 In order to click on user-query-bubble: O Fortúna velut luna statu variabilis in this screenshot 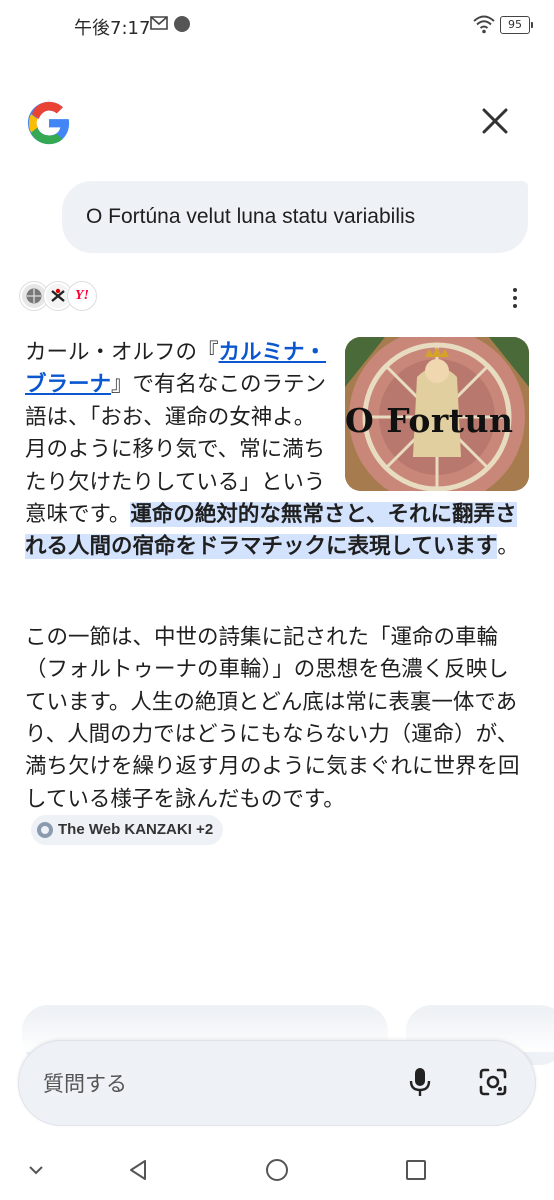, I will do `click(295, 217)`.